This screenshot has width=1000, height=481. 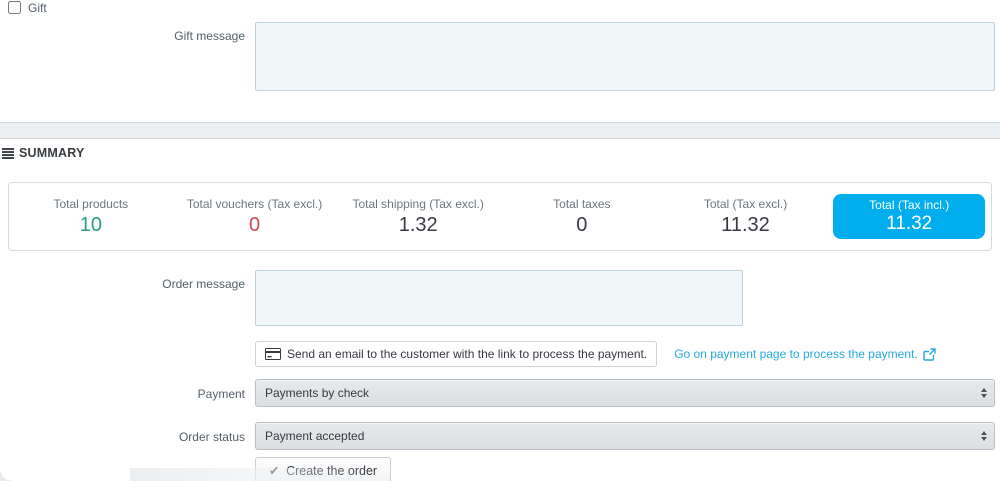 I want to click on payment-select: Payments by check, so click(x=625, y=393).